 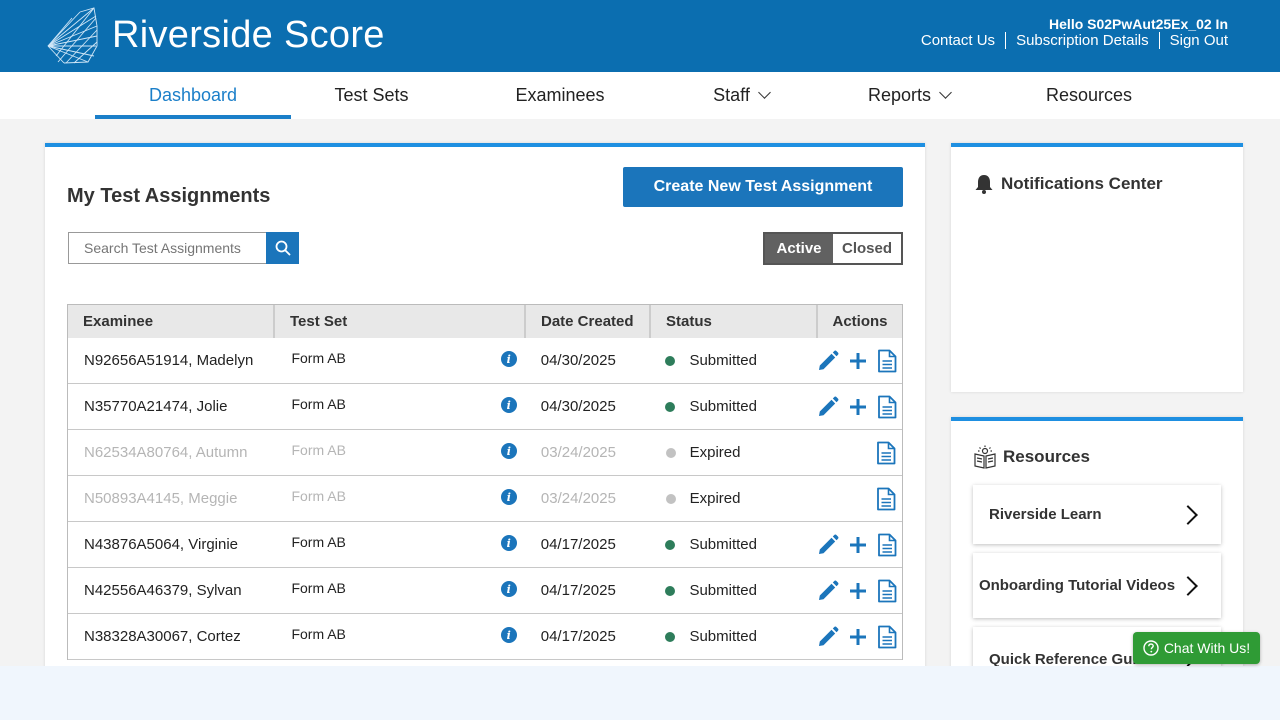 What do you see at coordinates (168, 248) in the screenshot?
I see `search-input` at bounding box center [168, 248].